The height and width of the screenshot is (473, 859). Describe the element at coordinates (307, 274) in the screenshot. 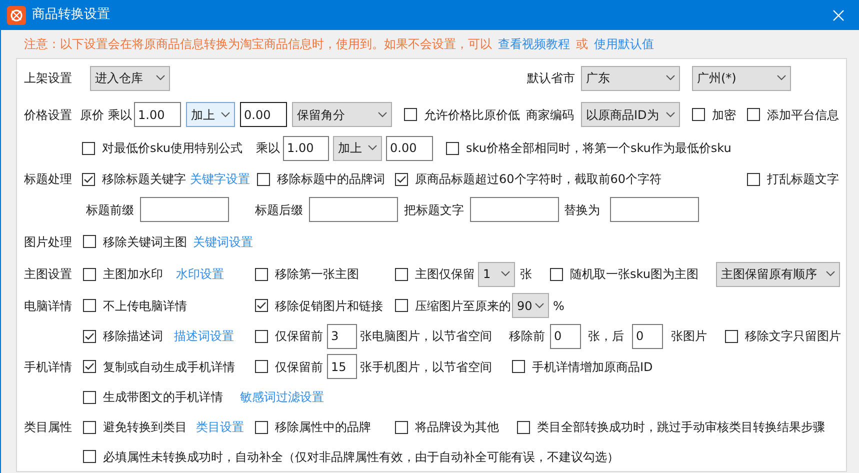

I see `checkbox-option: 移除第一张主图` at that location.